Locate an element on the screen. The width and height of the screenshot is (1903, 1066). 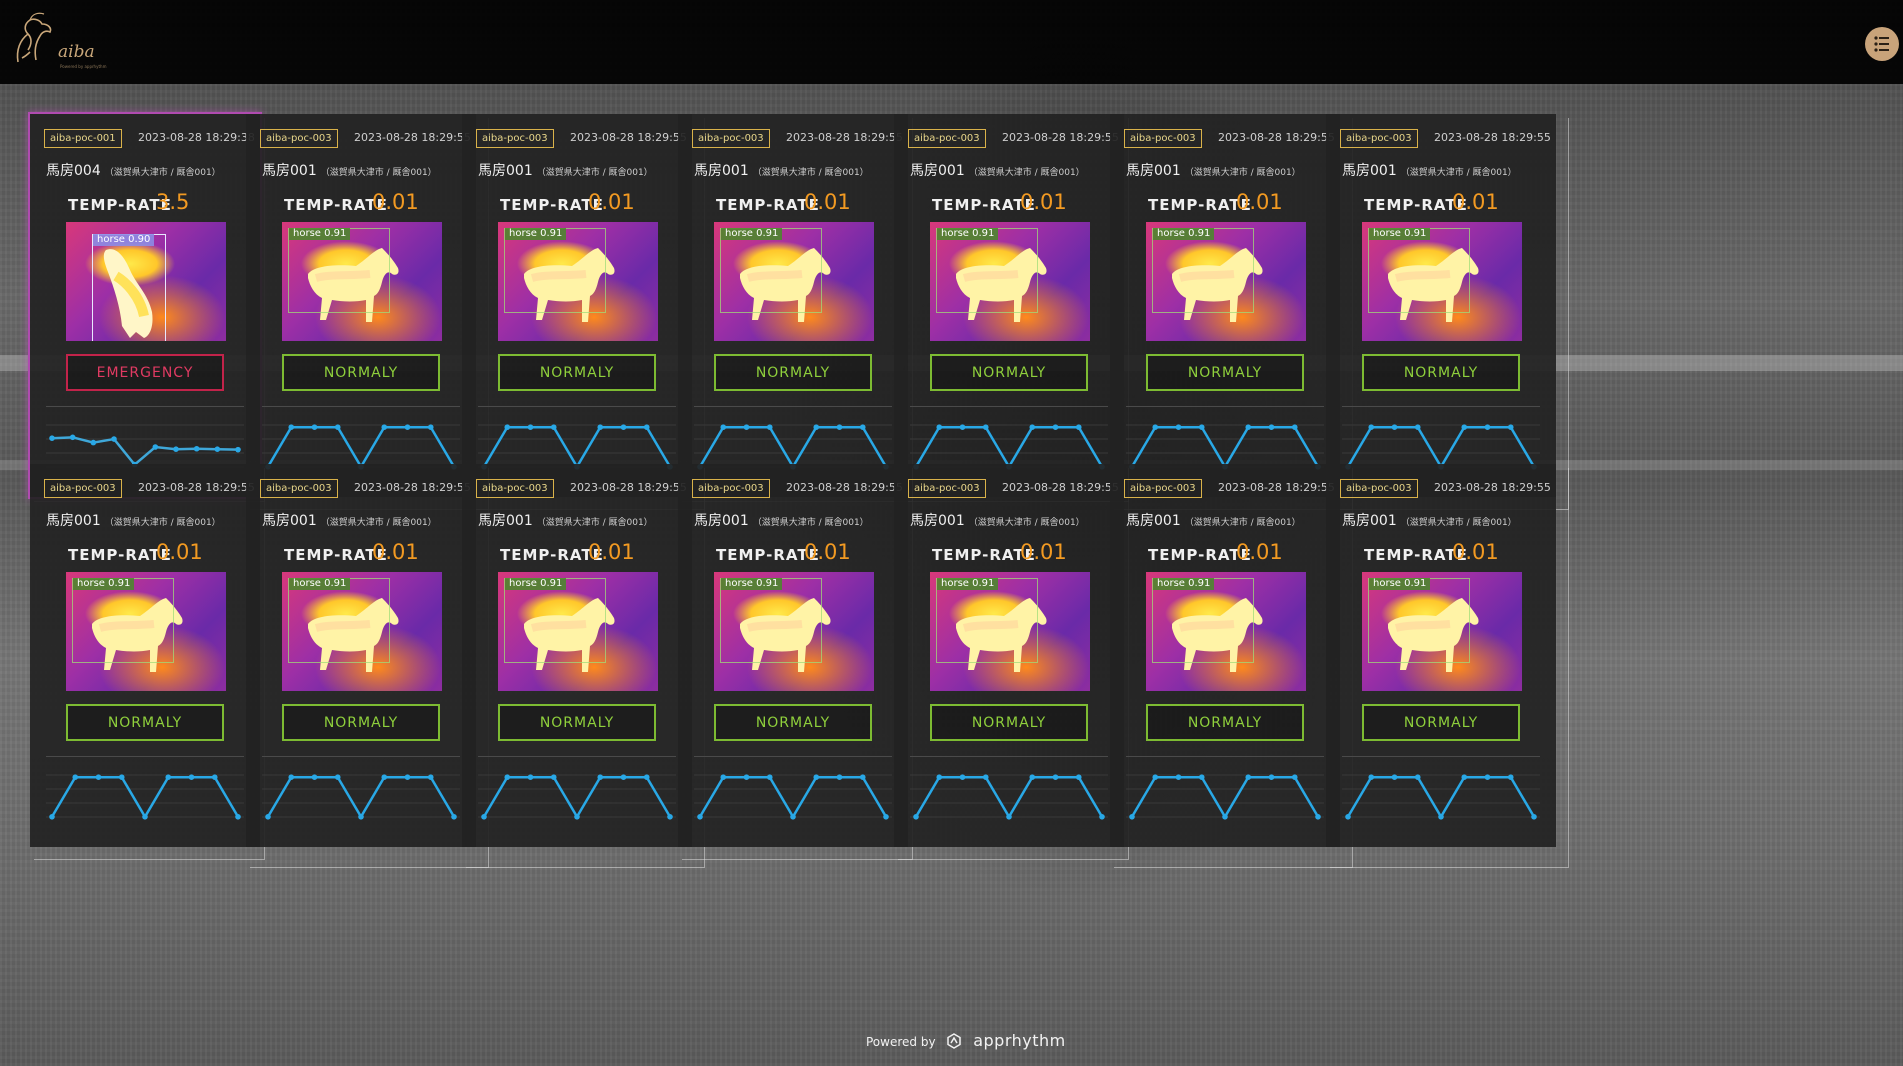
footer-brand: apprhythm is located at coordinates (1019, 1040).